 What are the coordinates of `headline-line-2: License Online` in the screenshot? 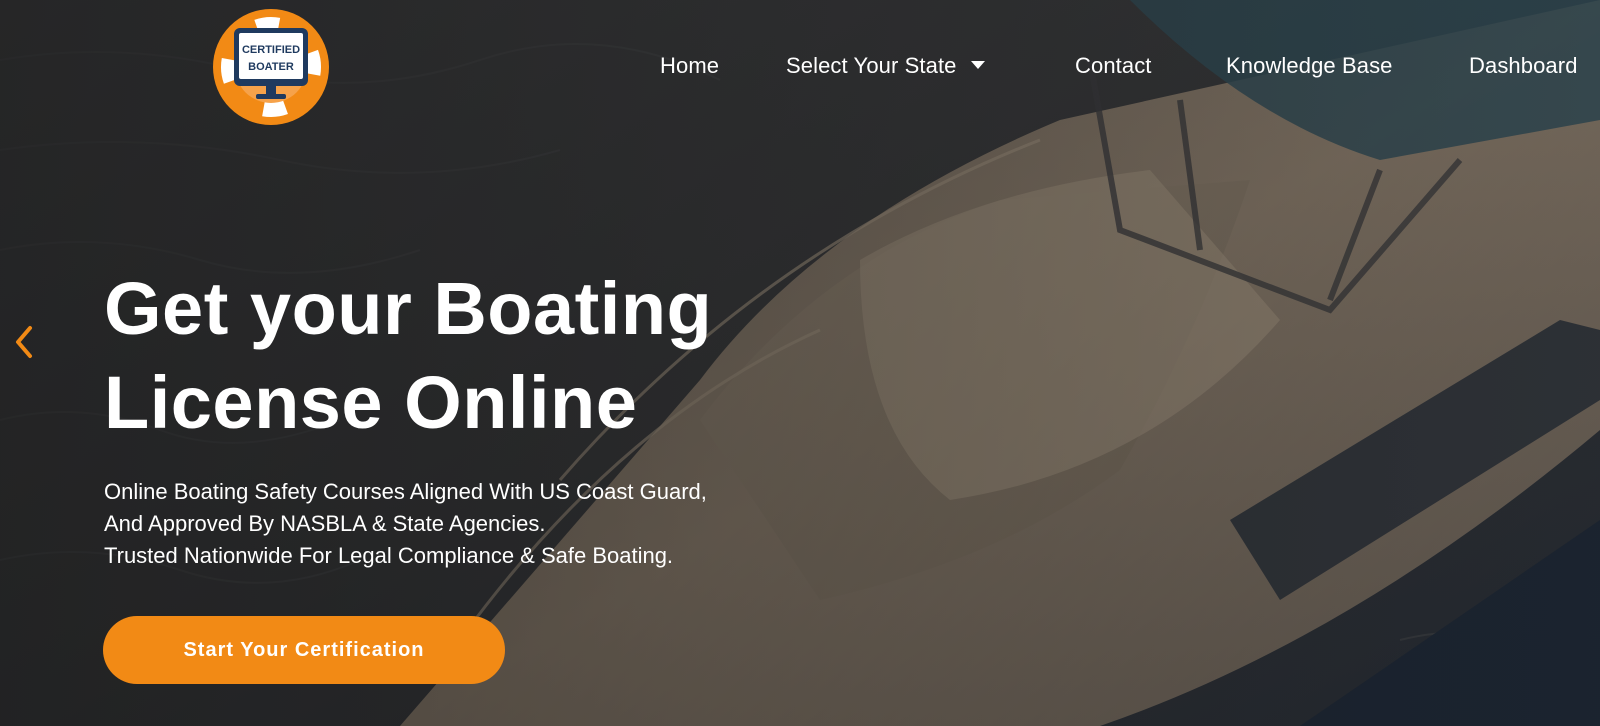 It's located at (371, 402).